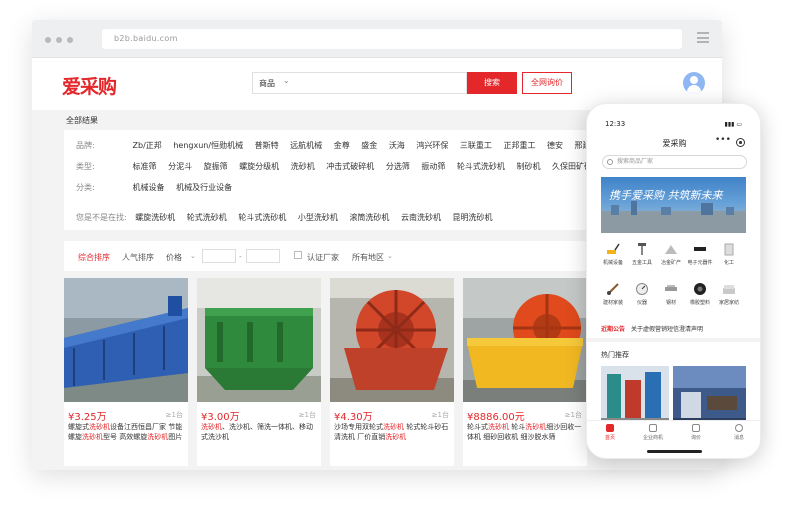  What do you see at coordinates (350, 166) in the screenshot?
I see `type-option: 冲击式破碎机` at bounding box center [350, 166].